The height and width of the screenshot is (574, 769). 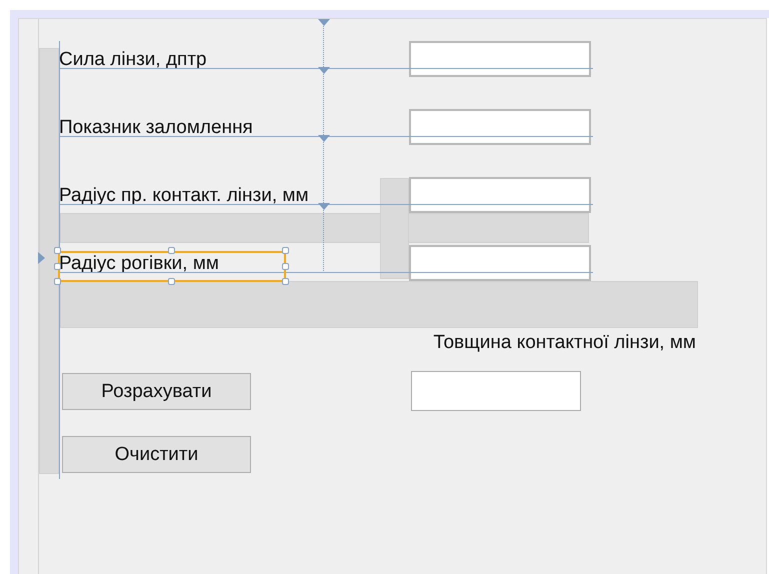 I want to click on result-label: Товщина контактної лінзи, мм, so click(x=564, y=343).